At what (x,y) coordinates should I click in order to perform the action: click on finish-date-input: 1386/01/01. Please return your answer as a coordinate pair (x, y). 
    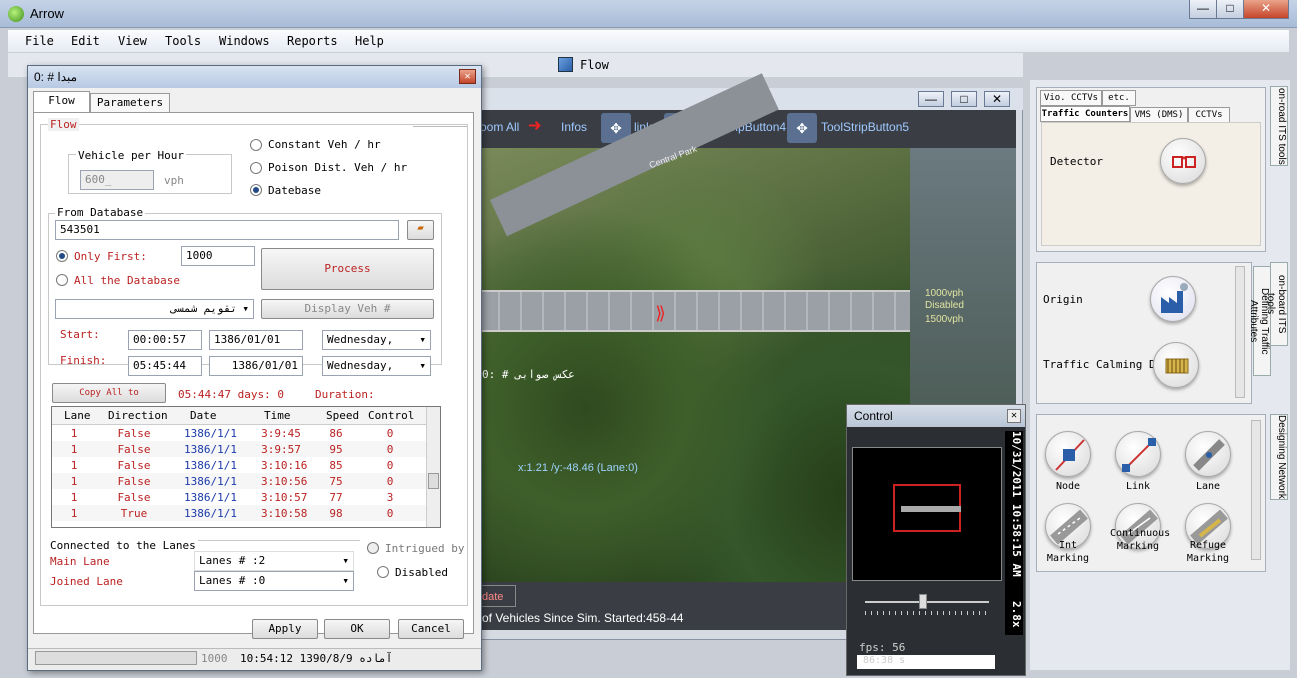
    Looking at the image, I should click on (256, 366).